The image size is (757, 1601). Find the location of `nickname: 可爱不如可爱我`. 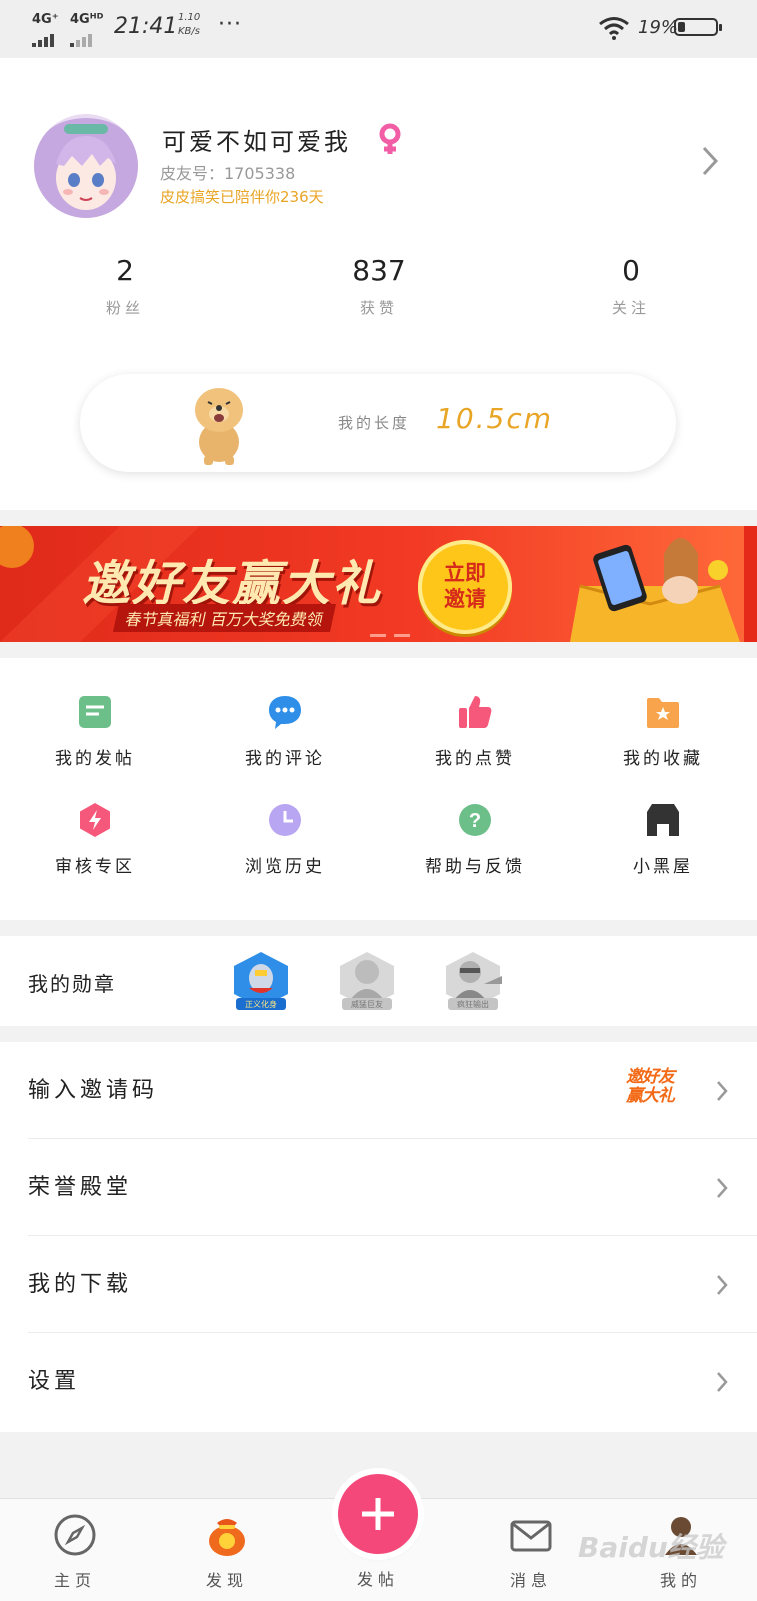

nickname: 可爱不如可爱我 is located at coordinates (256, 142).